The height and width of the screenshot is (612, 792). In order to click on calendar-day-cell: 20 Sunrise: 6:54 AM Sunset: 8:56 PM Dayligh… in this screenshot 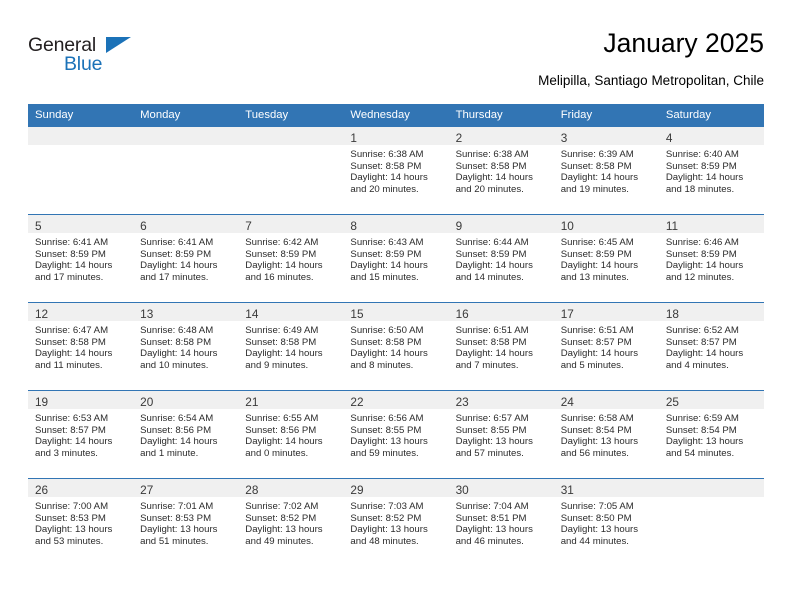, I will do `click(186, 434)`.